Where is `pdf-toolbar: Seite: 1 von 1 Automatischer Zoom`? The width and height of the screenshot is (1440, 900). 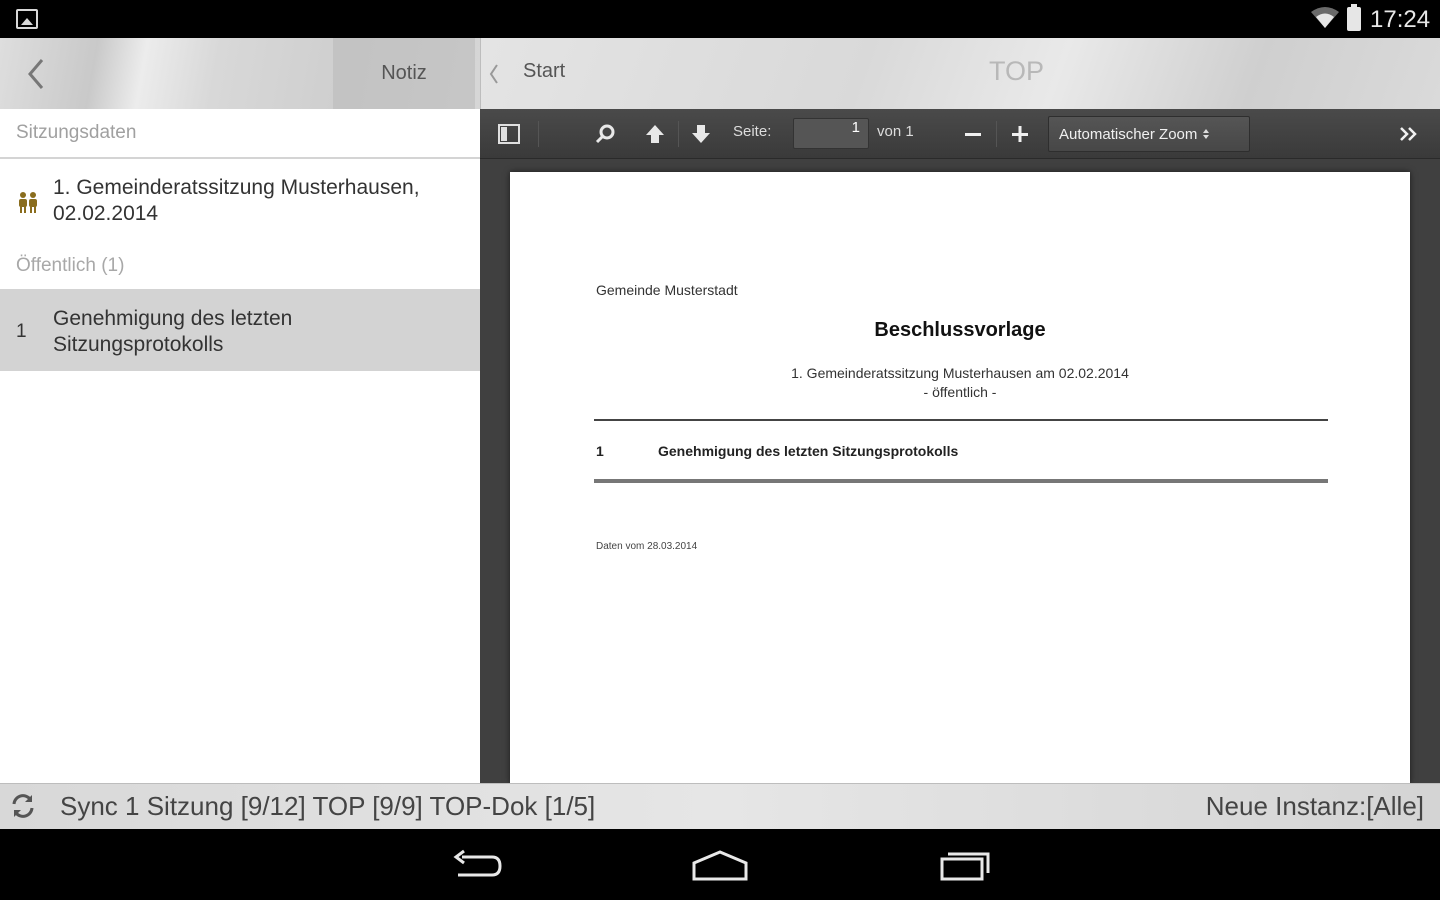
pdf-toolbar: Seite: 1 von 1 Automatischer Zoom is located at coordinates (960, 134).